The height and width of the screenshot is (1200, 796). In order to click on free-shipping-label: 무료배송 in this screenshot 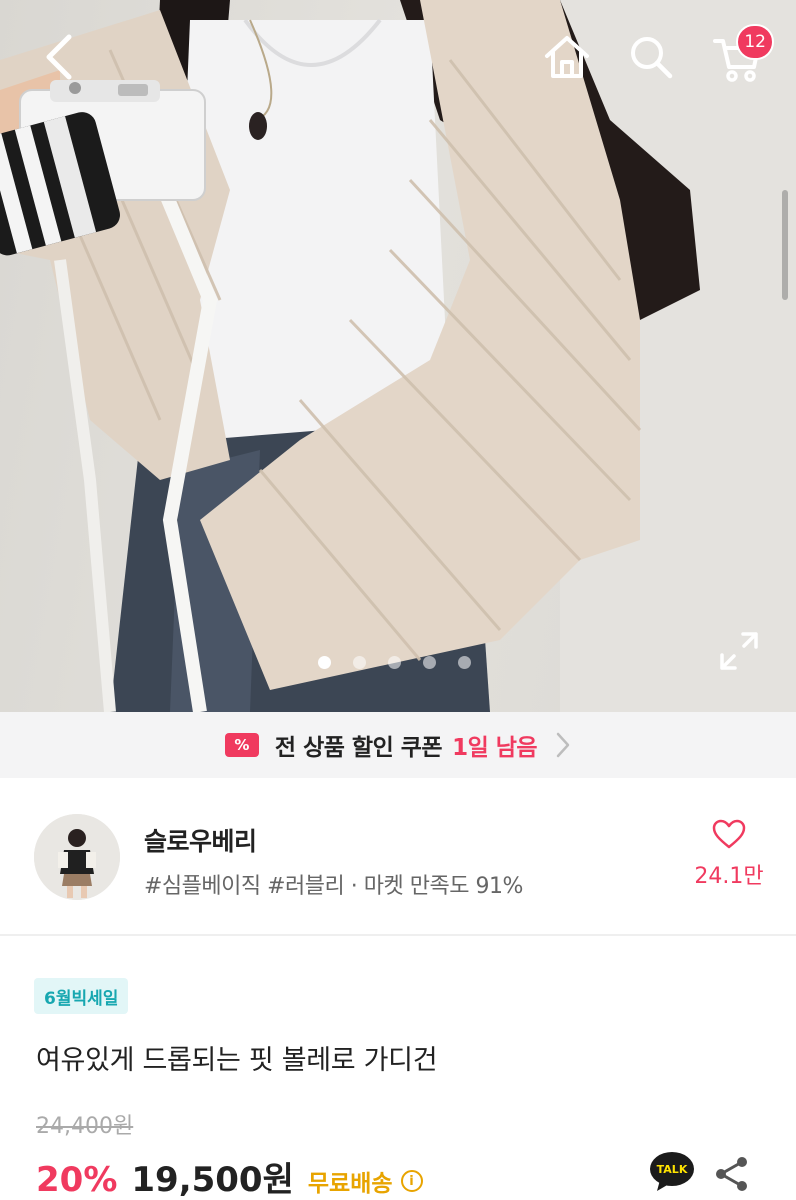, I will do `click(350, 1184)`.